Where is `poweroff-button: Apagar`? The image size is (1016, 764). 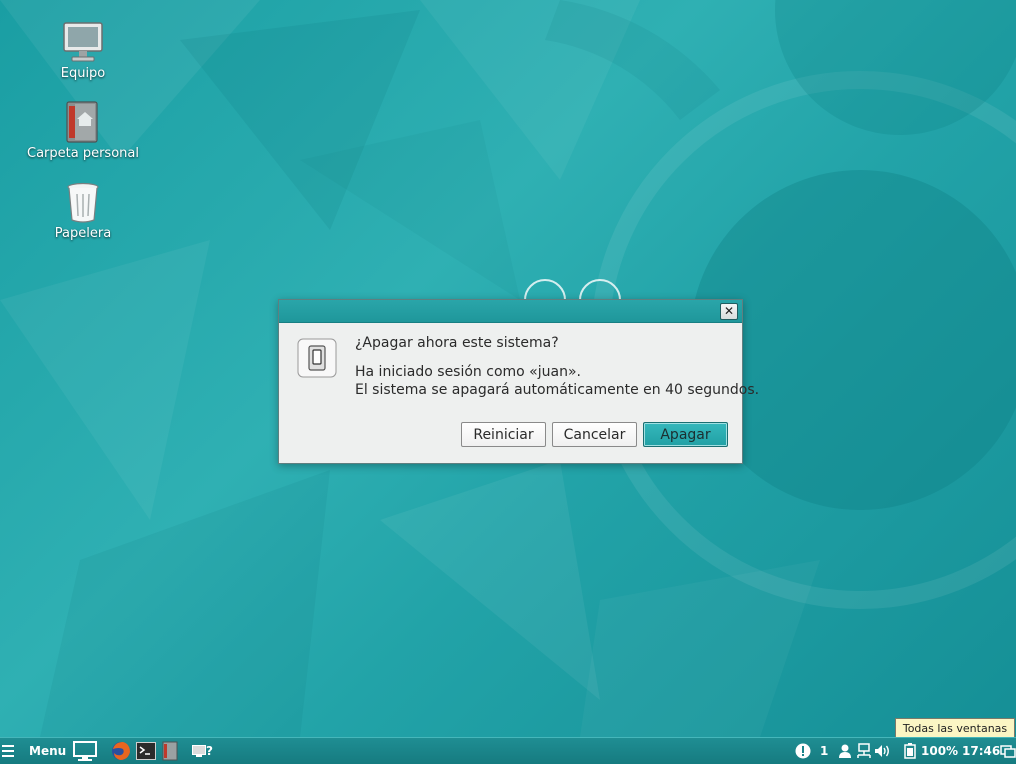 poweroff-button: Apagar is located at coordinates (685, 434).